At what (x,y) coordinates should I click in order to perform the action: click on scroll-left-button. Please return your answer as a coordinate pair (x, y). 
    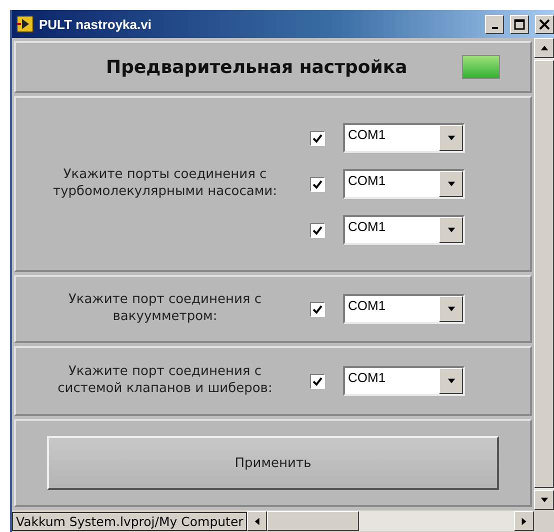
    Looking at the image, I should click on (257, 521).